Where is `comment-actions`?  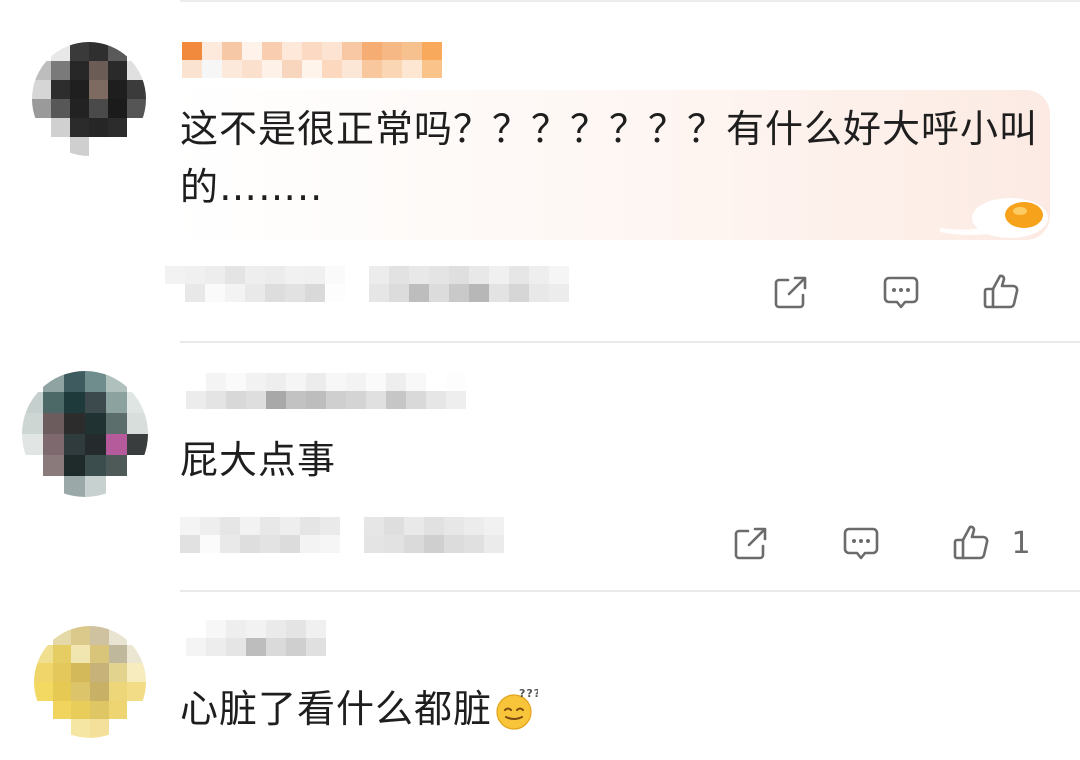 comment-actions is located at coordinates (901, 292).